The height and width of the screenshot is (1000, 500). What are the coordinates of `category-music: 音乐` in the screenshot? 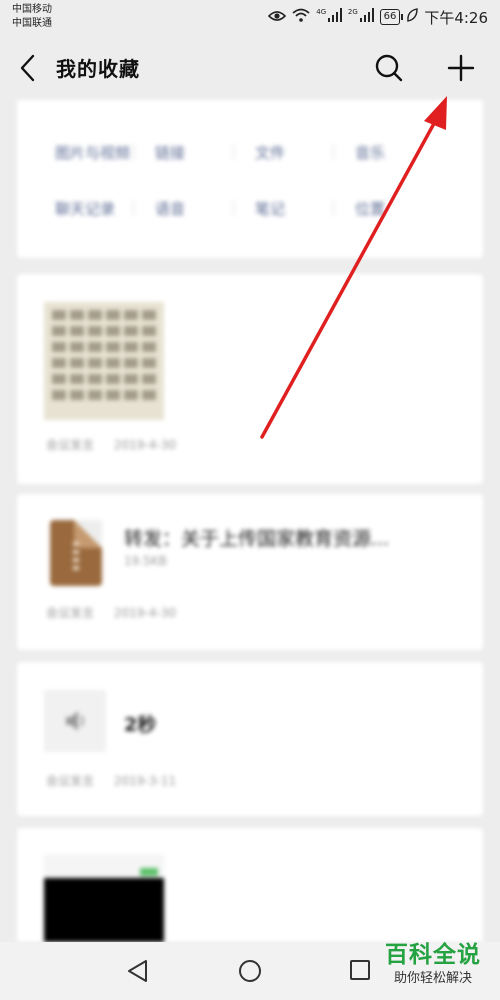 It's located at (394, 152).